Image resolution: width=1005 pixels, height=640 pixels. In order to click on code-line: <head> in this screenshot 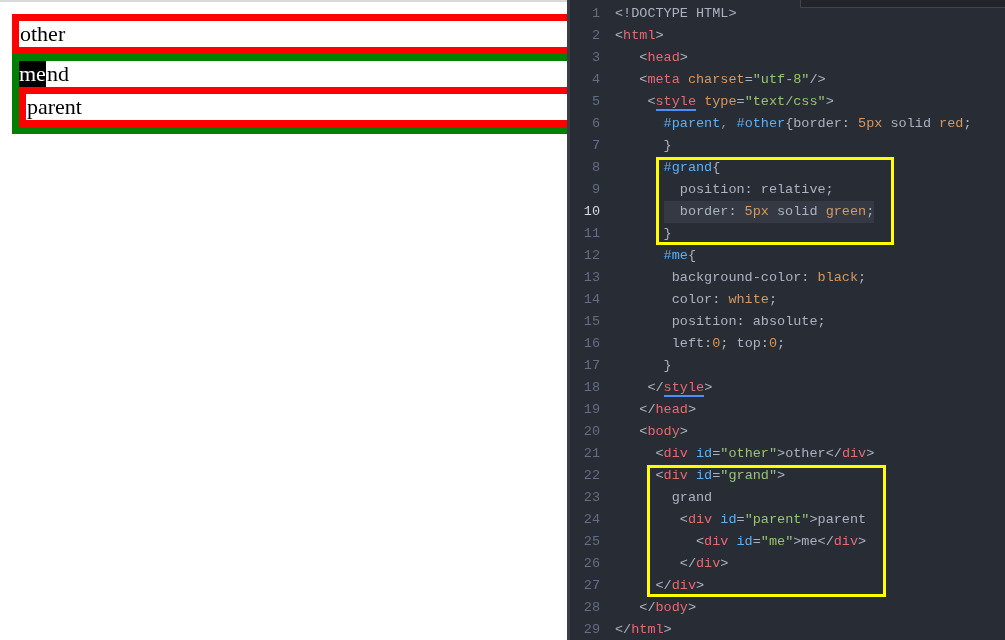, I will do `click(663, 58)`.